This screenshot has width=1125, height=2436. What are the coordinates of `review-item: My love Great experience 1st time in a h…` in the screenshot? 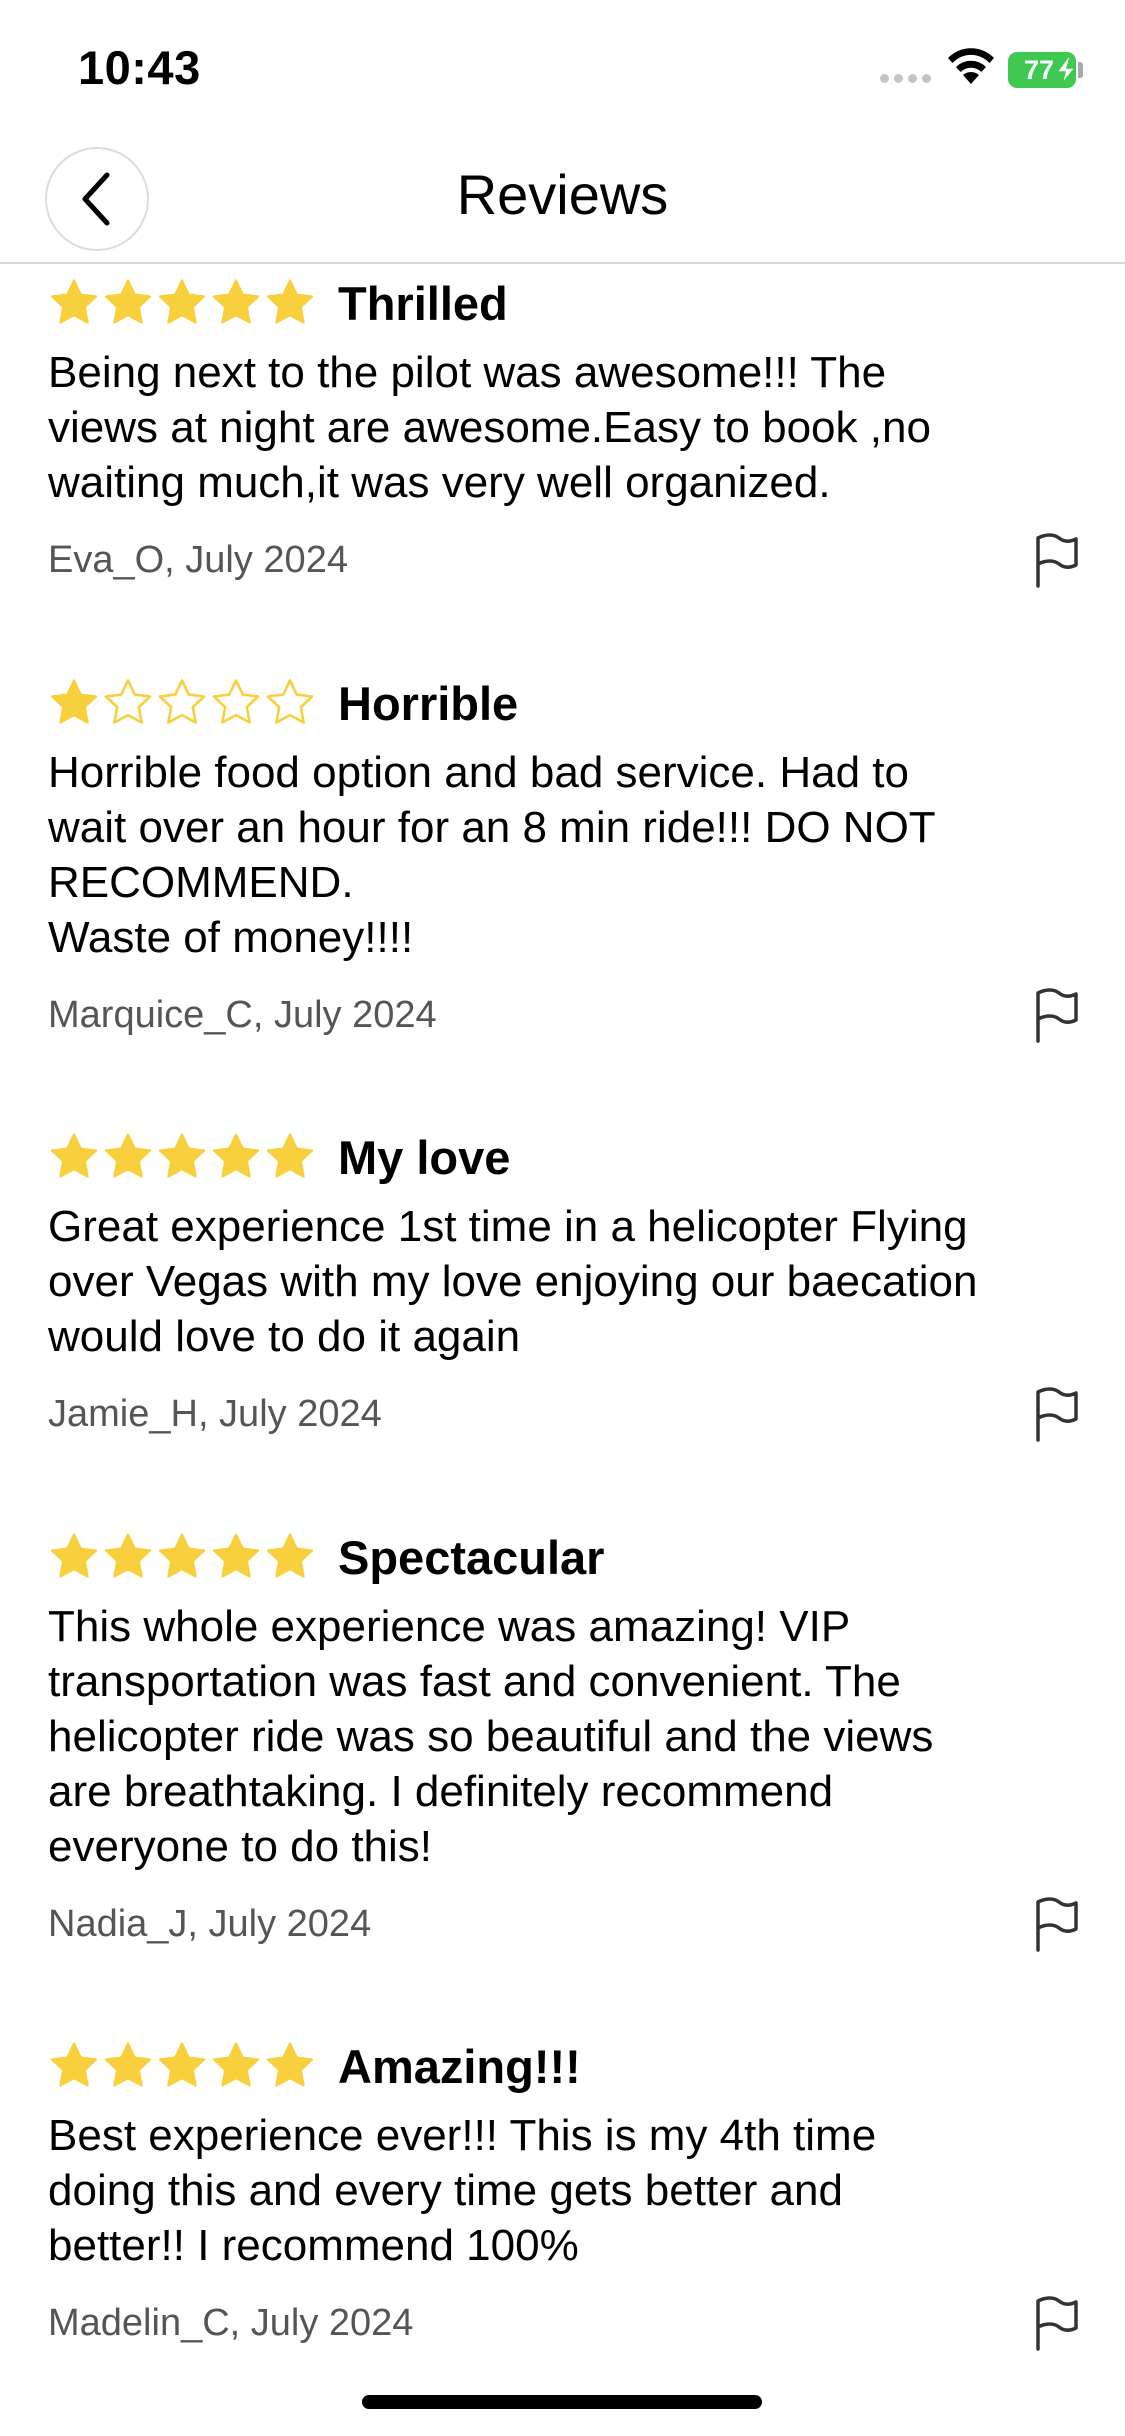 It's located at (563, 1285).